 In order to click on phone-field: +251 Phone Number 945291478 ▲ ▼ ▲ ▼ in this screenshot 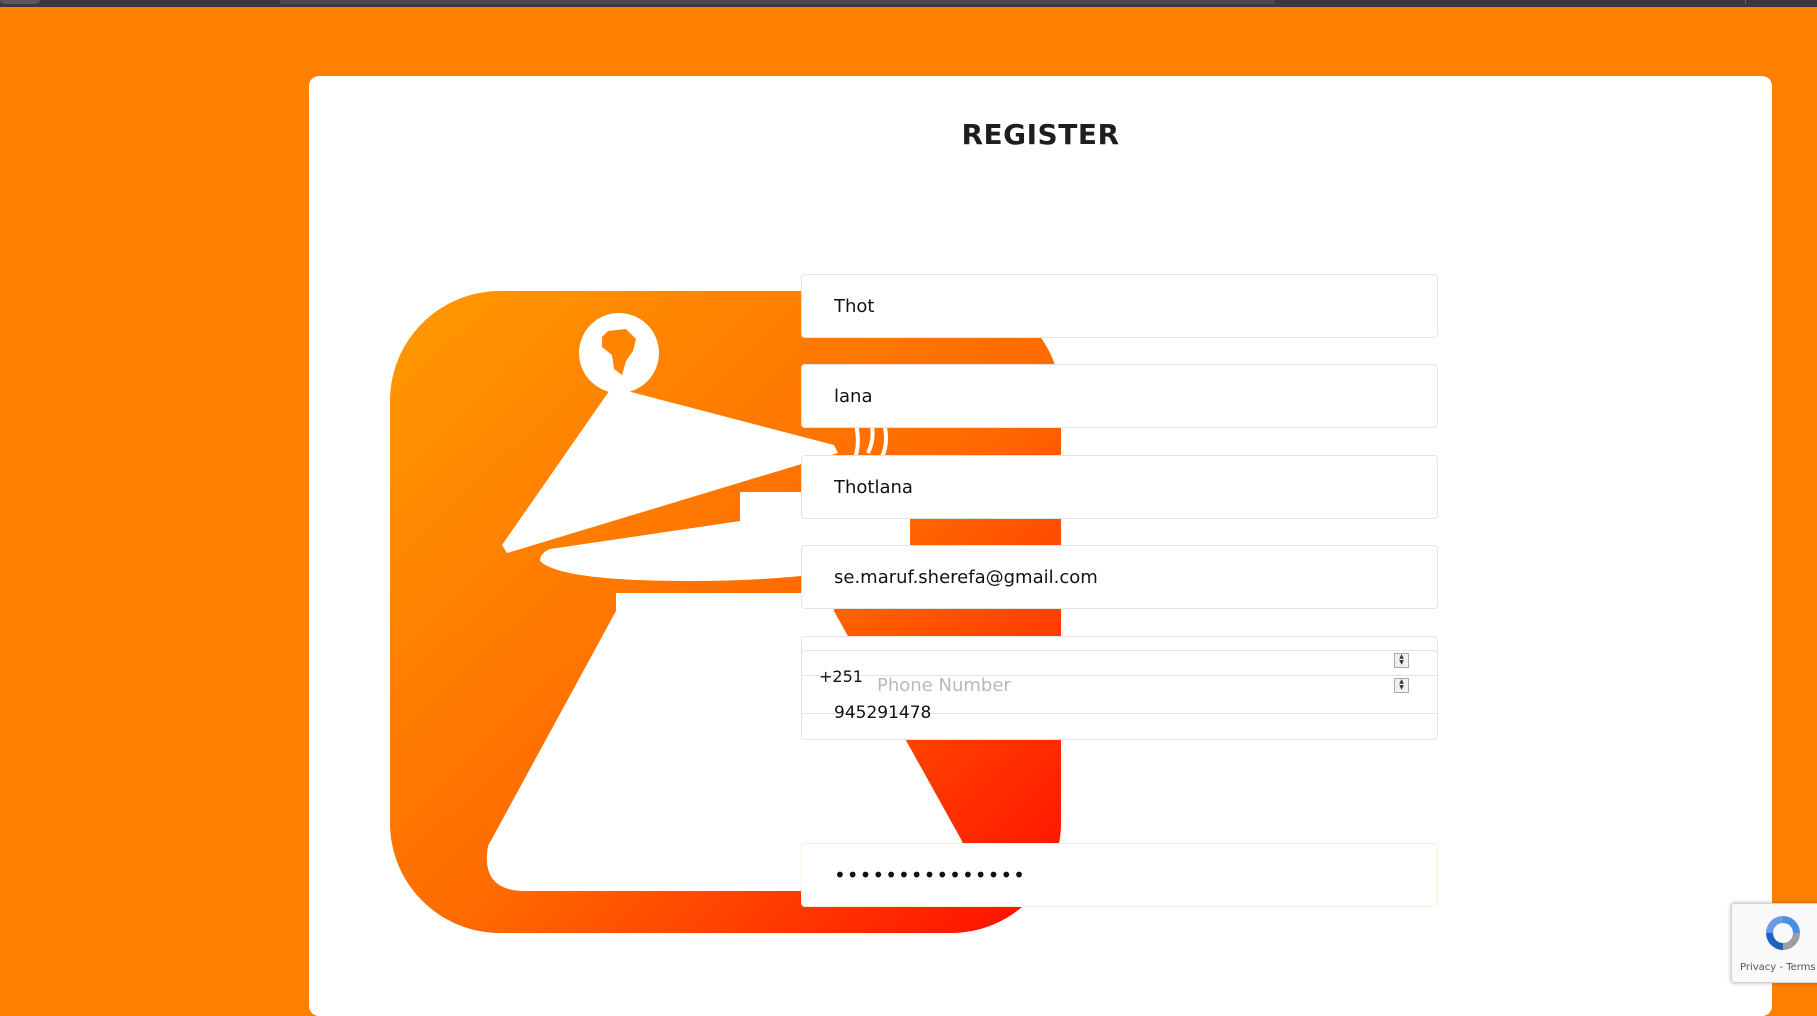, I will do `click(1119, 695)`.